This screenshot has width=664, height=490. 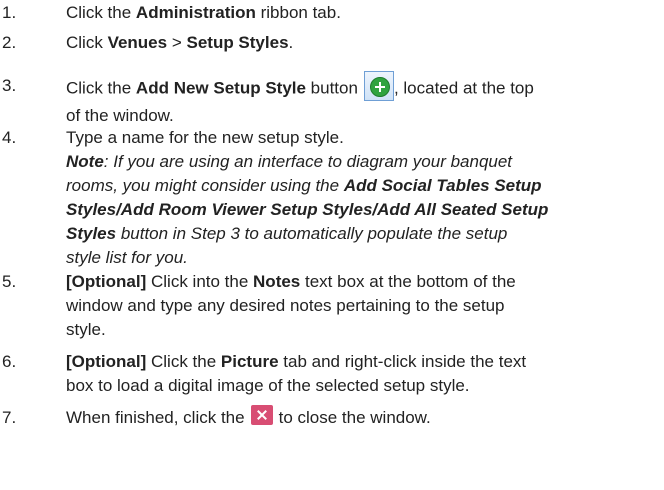 I want to click on step-number: 5., so click(x=9, y=281).